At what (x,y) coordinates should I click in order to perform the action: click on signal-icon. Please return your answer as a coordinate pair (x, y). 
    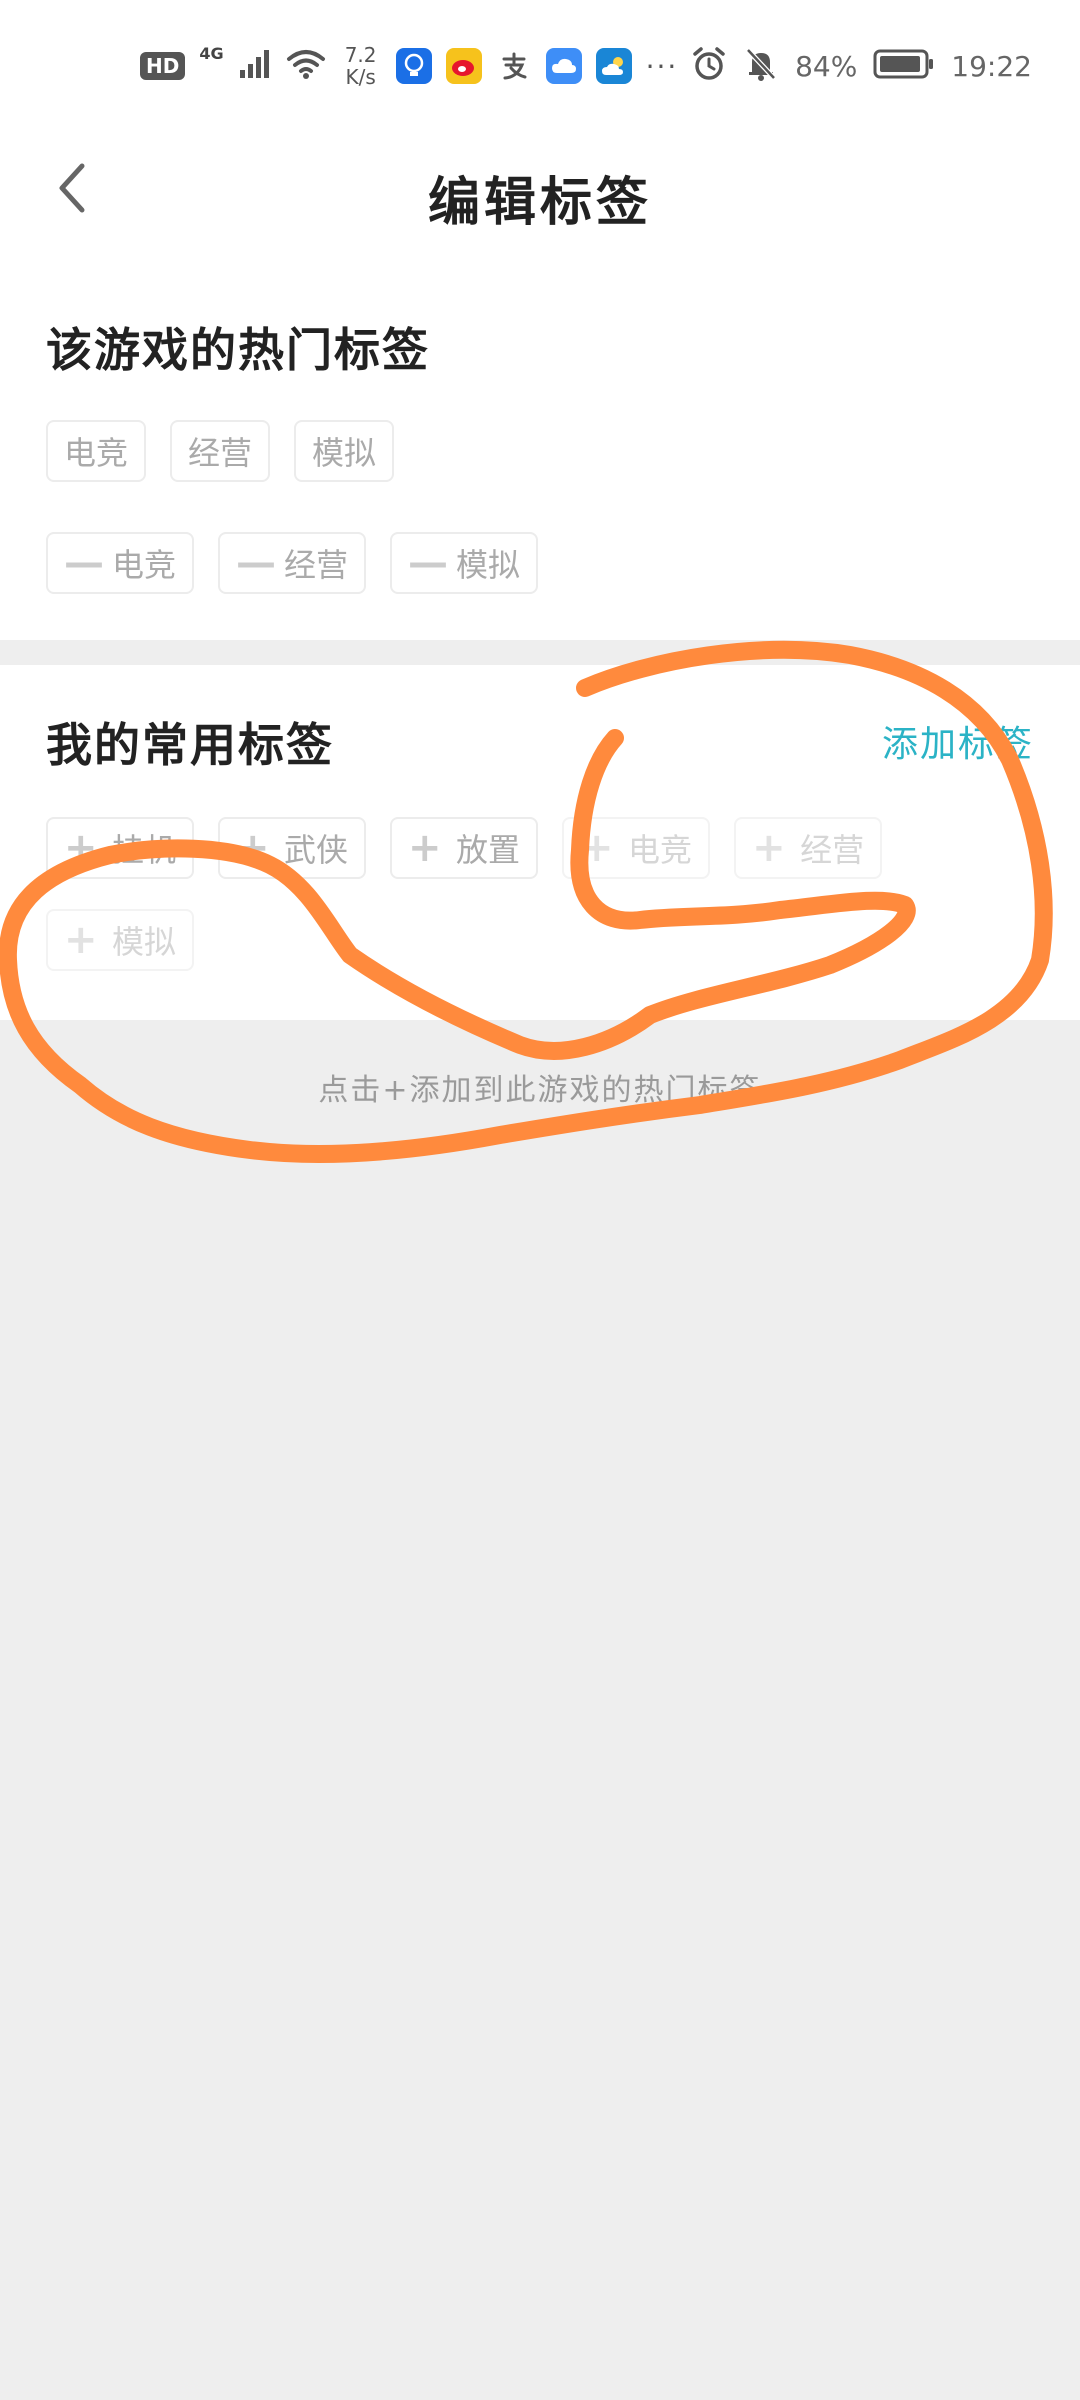
    Looking at the image, I should click on (255, 66).